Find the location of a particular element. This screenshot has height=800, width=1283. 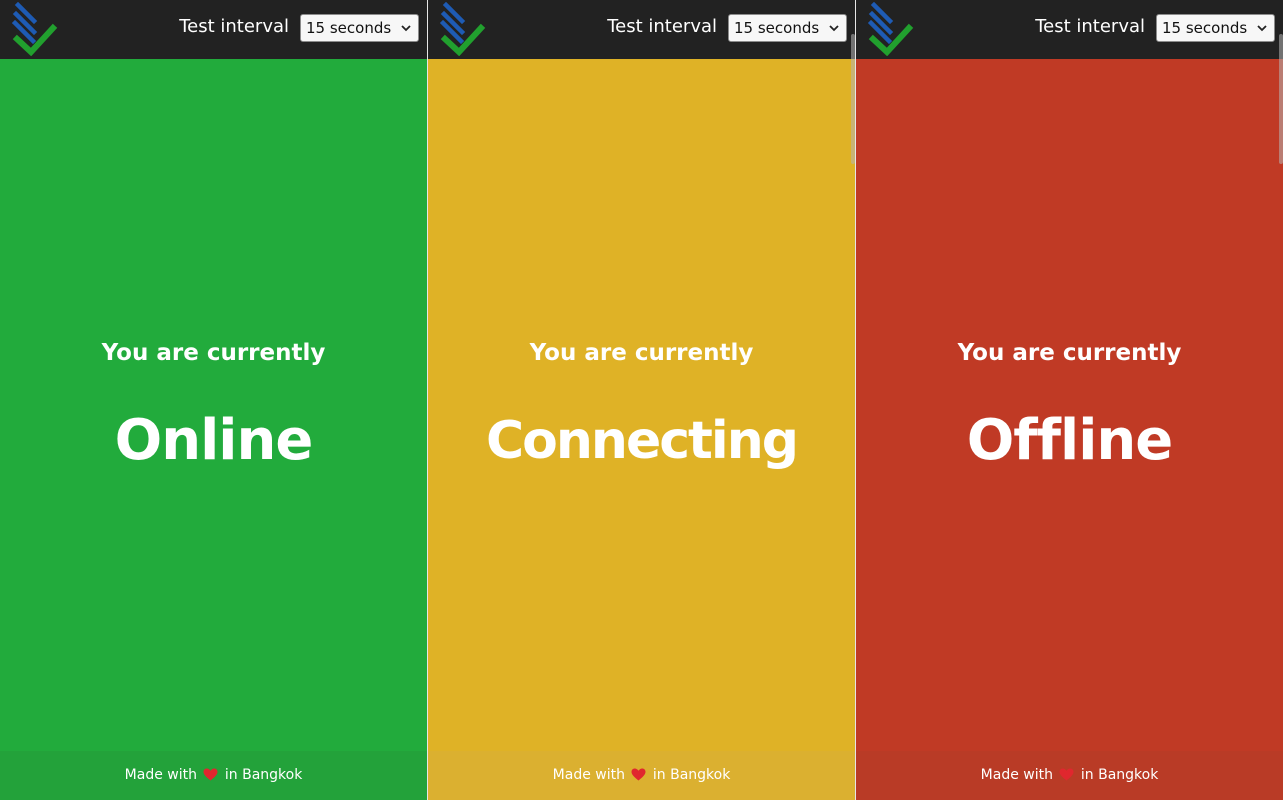

scrollbar is located at coordinates (1281, 99).